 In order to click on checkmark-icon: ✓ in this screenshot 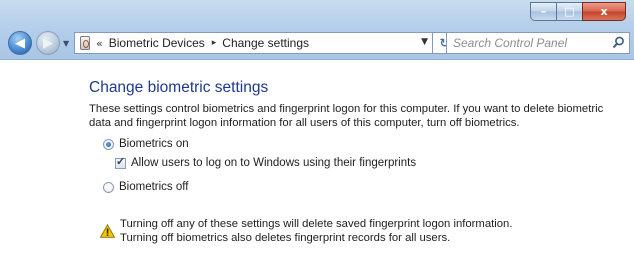, I will do `click(121, 161)`.